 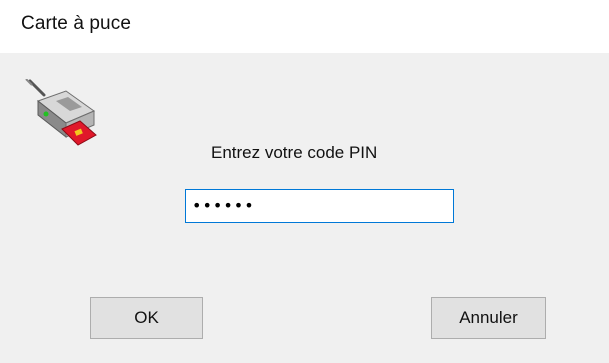 I want to click on ok-button: OK, so click(x=146, y=318).